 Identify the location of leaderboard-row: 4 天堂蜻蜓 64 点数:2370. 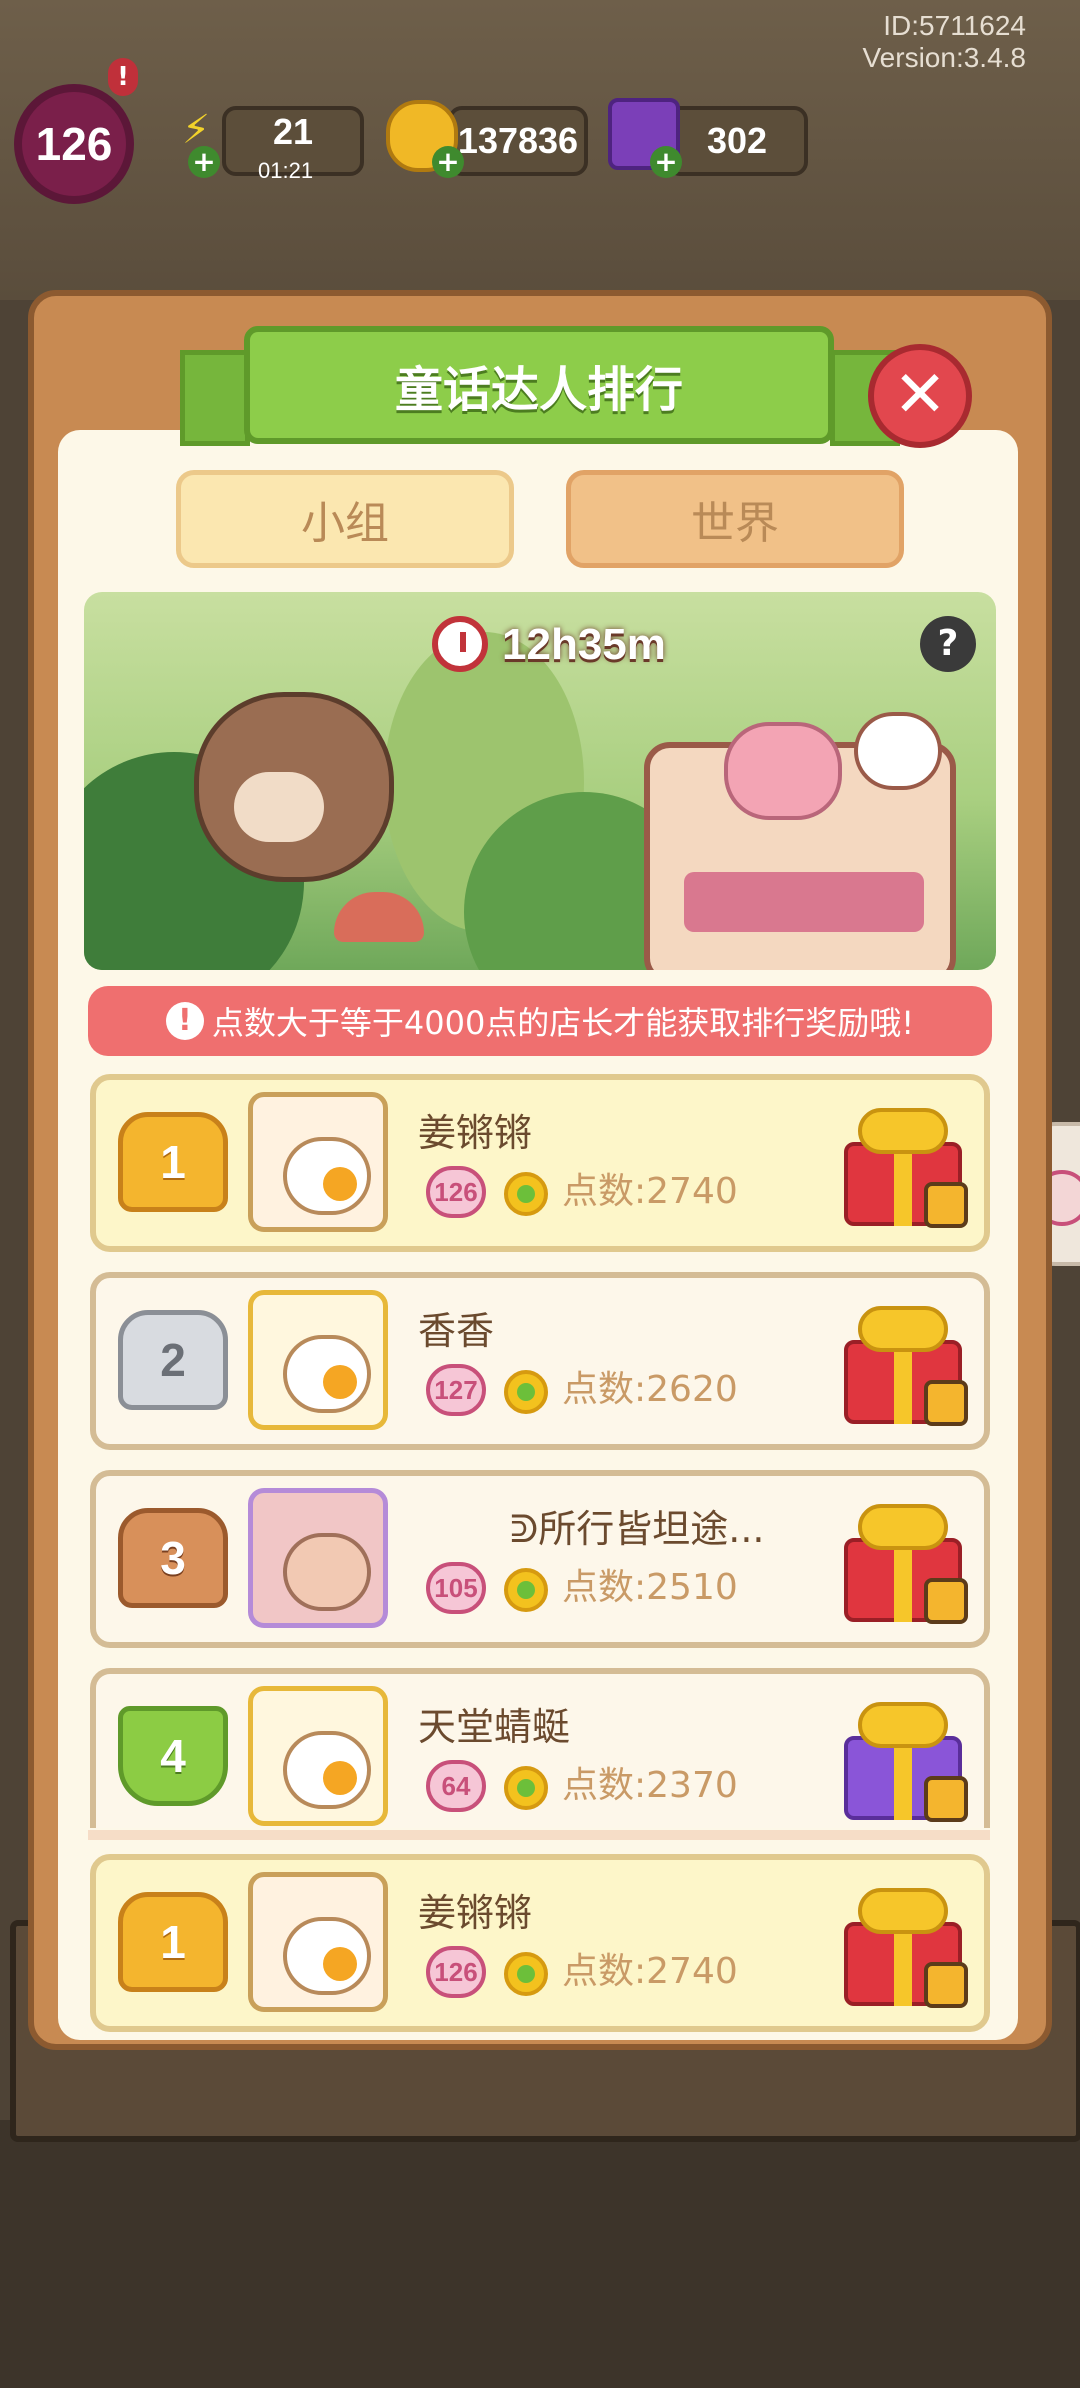
(540, 1748).